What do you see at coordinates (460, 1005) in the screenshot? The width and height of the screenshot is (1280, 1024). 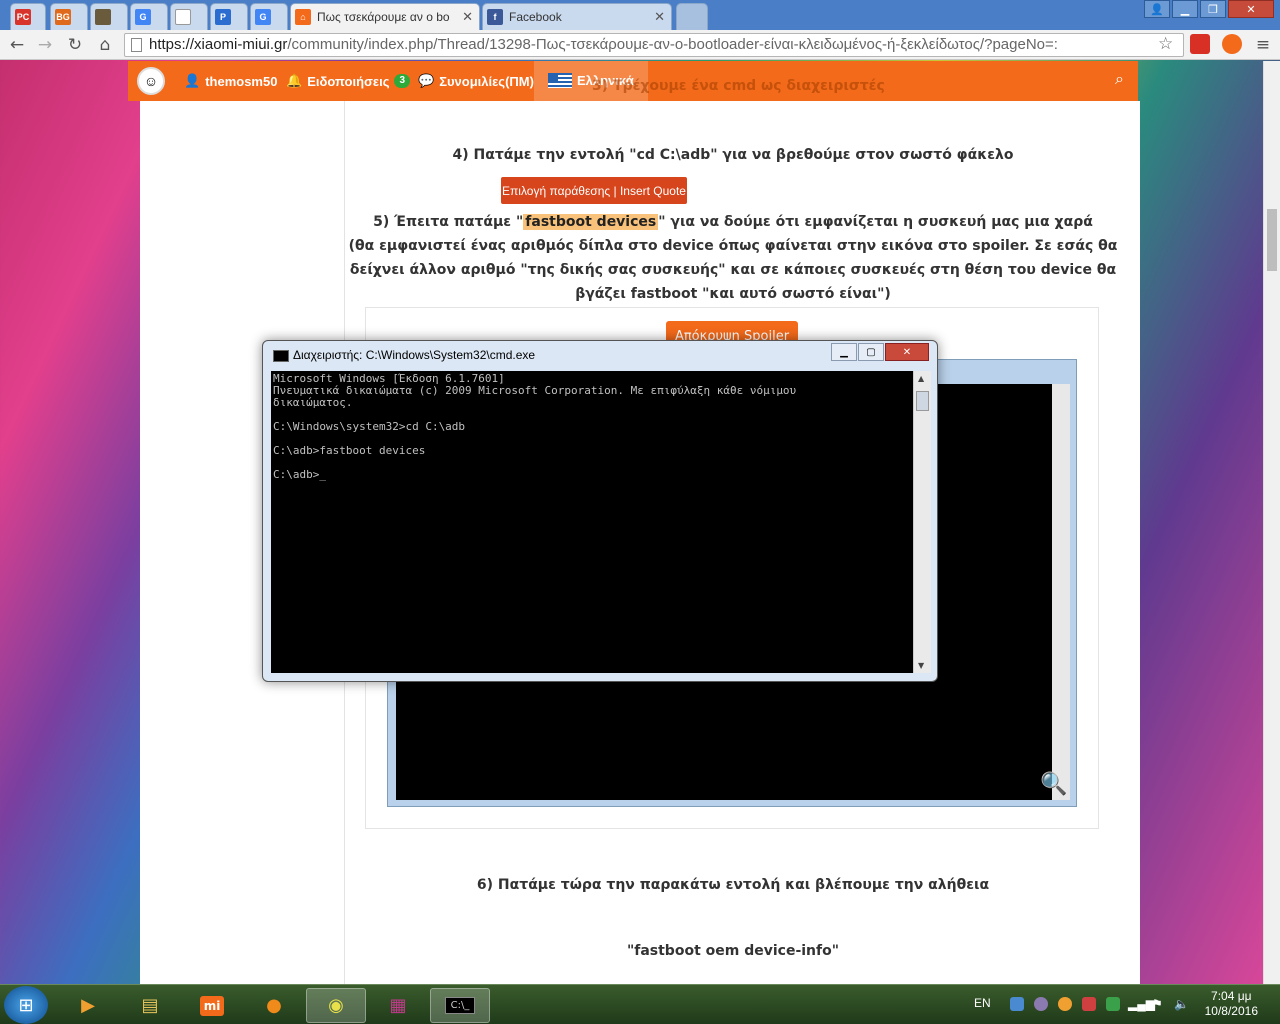 I see `cmd-taskbar-icon: C:\_` at bounding box center [460, 1005].